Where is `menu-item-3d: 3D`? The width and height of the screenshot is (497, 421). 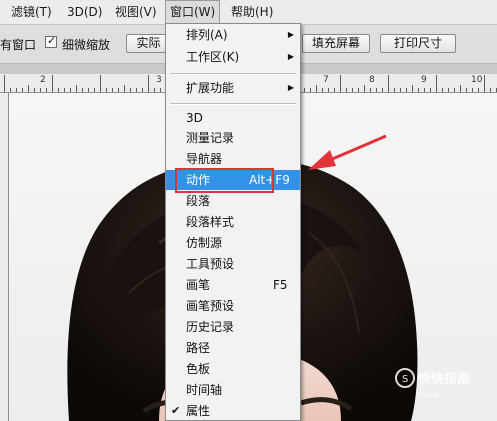
menu-item-3d: 3D is located at coordinates (233, 118).